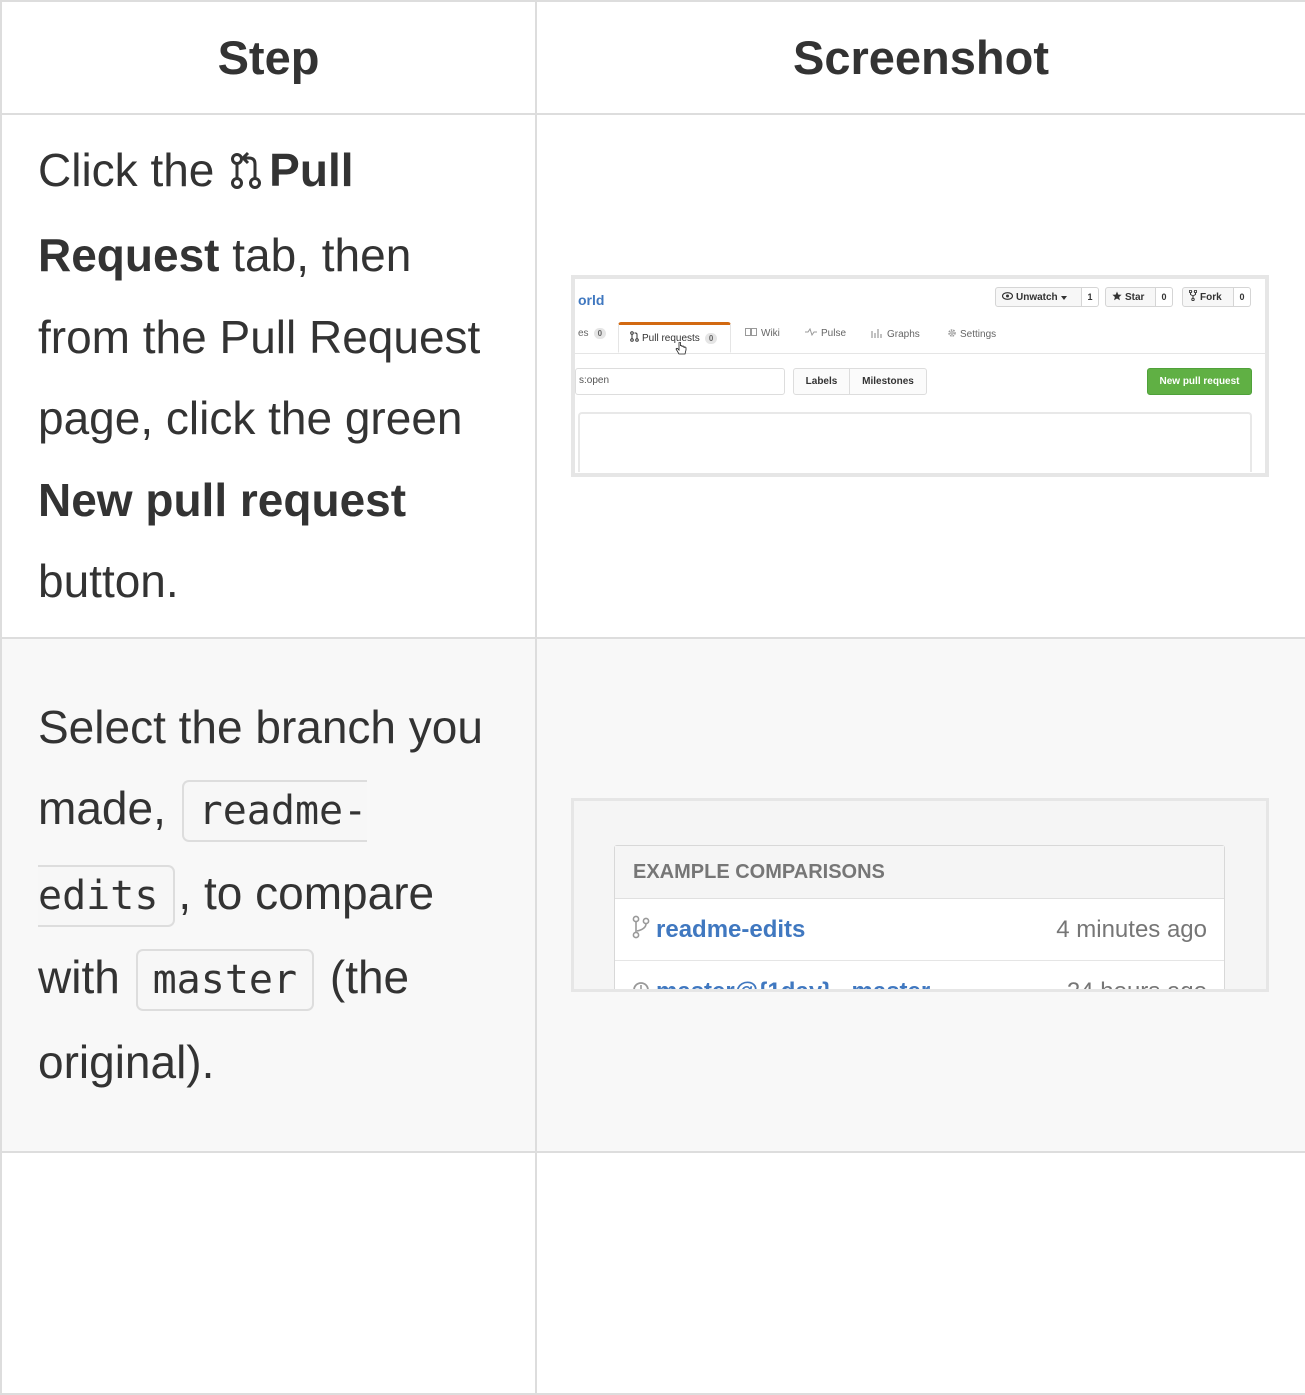  Describe the element at coordinates (600, 333) in the screenshot. I see `tab-issues-count: 0` at that location.